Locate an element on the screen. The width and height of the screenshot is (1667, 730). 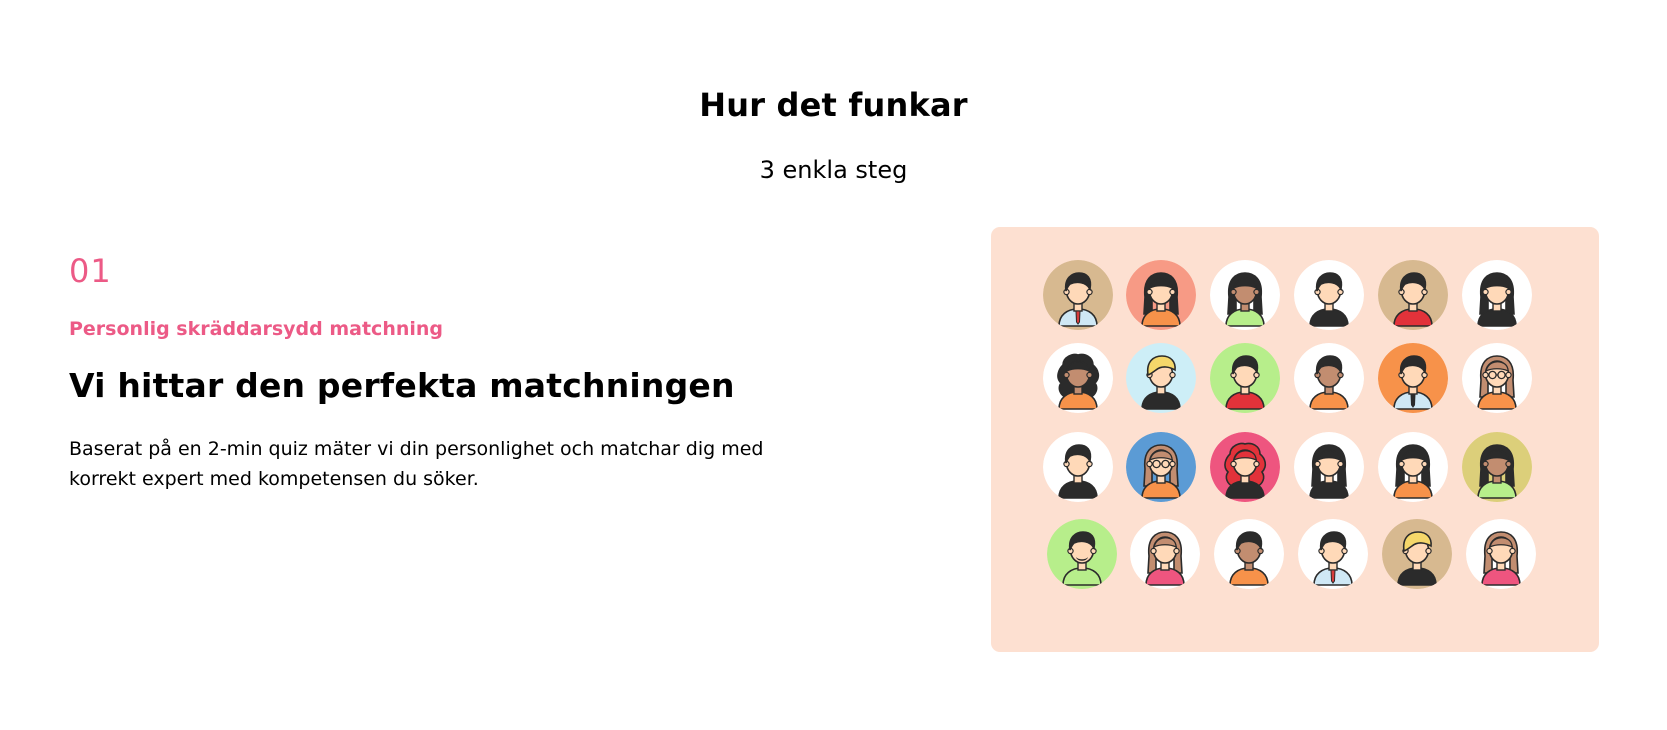
step-number: 01 is located at coordinates (90, 271).